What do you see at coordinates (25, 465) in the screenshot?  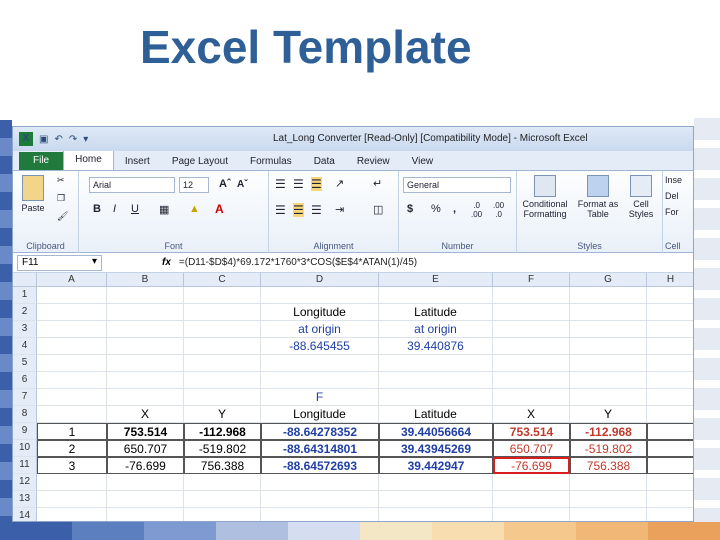 I see `row-header: 11` at bounding box center [25, 465].